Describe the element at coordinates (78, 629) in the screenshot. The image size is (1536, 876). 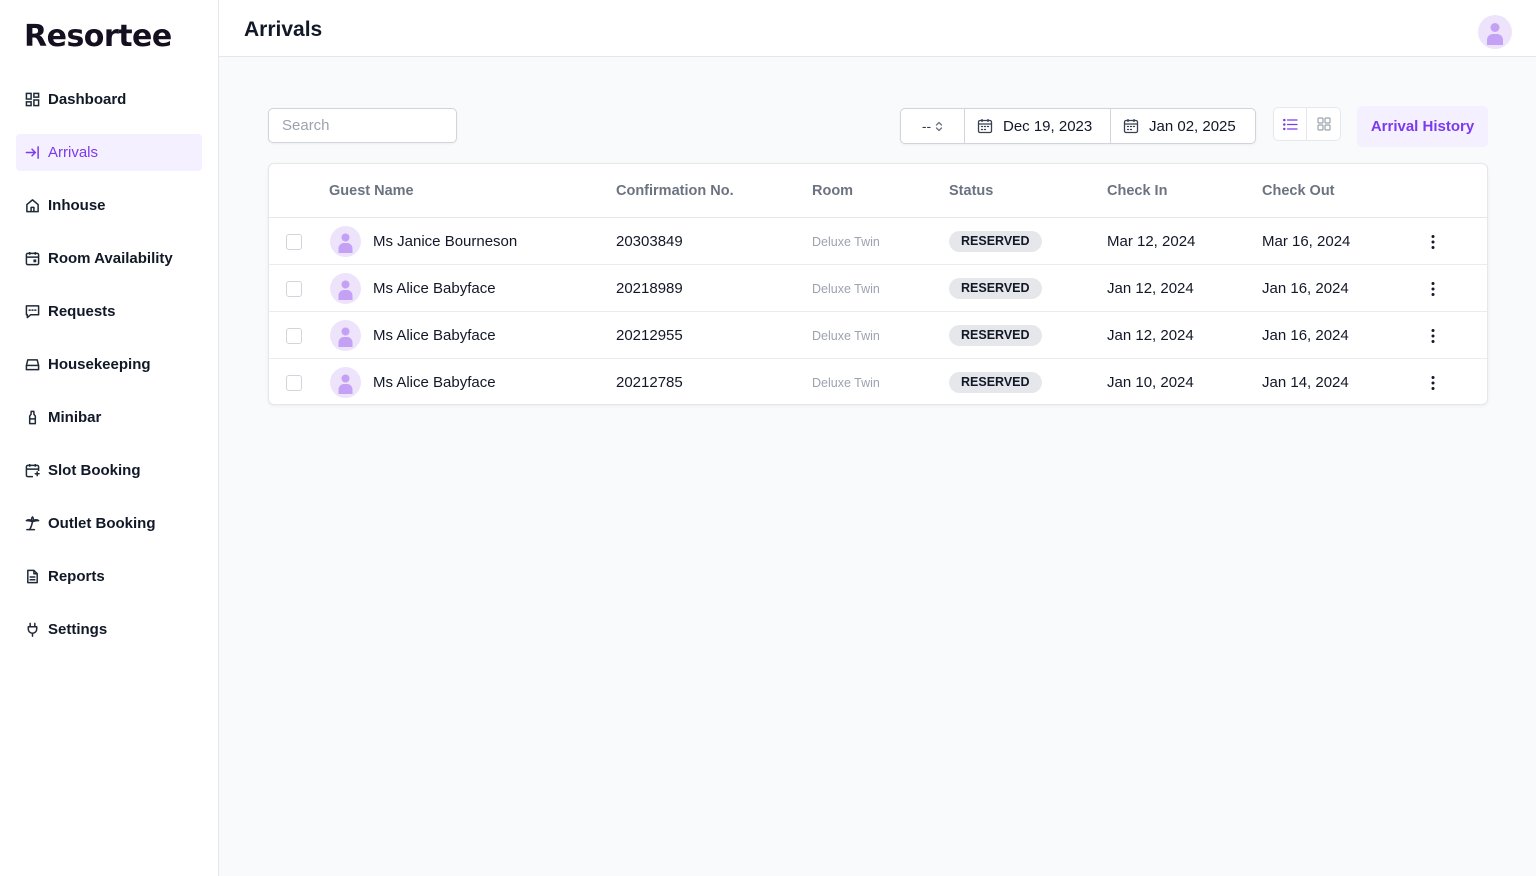
I see `sidebar-item-label: Settings` at that location.